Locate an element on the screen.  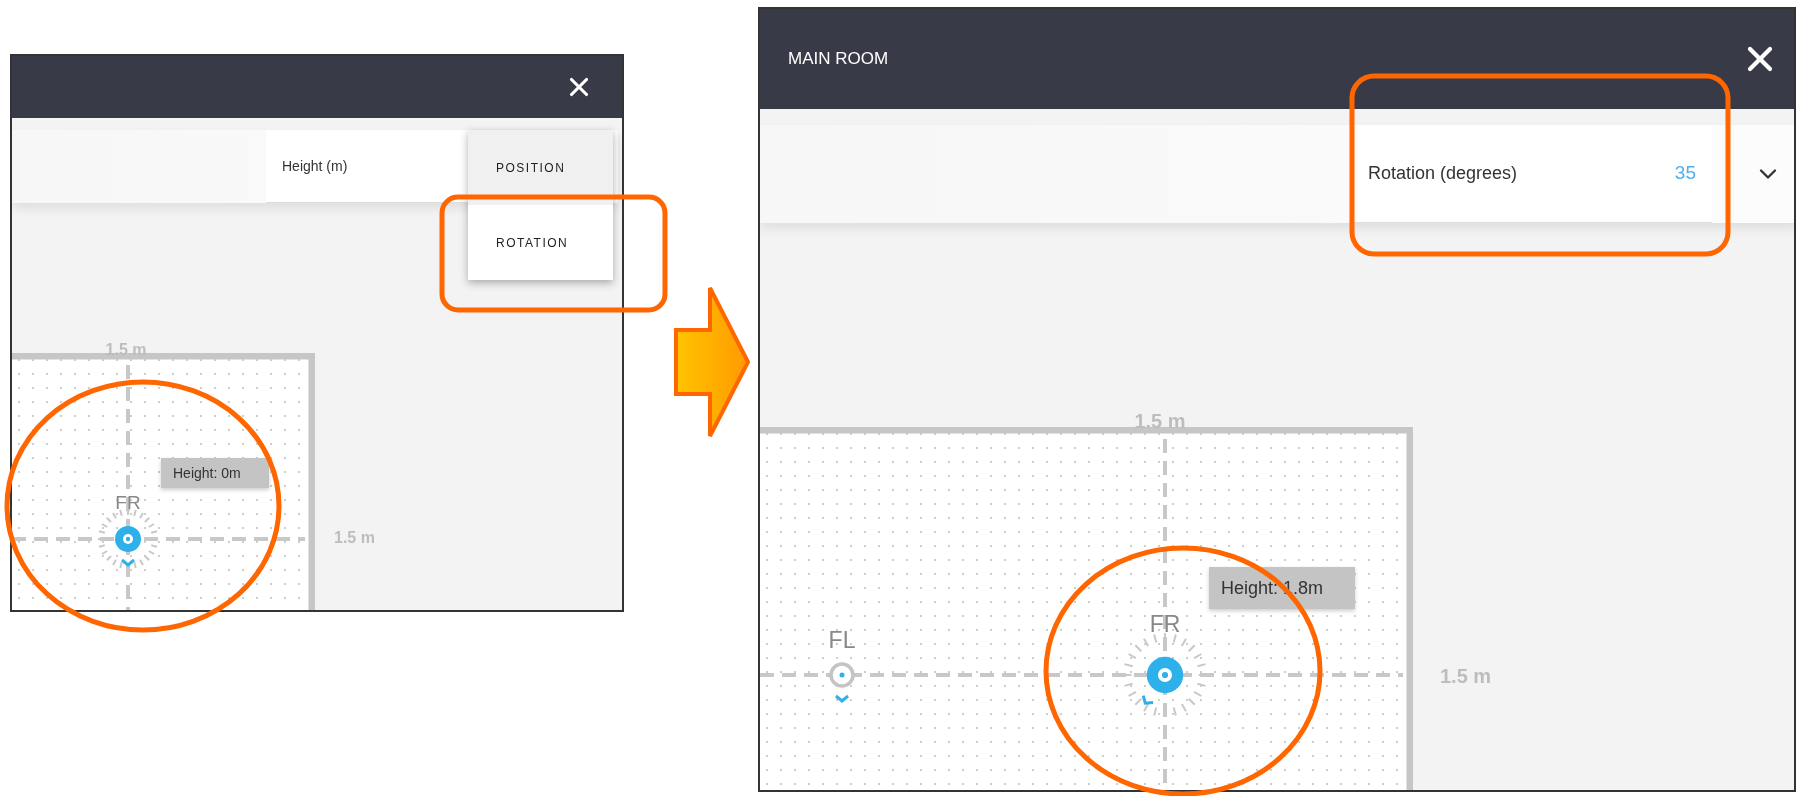
field-label: Rotation (degrees) is located at coordinates (1443, 173).